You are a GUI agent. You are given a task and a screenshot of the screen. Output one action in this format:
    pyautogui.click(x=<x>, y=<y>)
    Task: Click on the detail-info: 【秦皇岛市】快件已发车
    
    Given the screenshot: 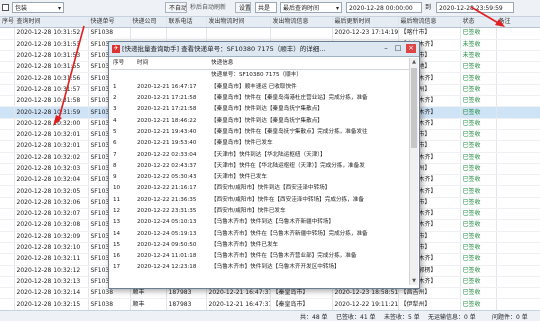 What is the action you would take?
    pyautogui.click(x=242, y=143)
    